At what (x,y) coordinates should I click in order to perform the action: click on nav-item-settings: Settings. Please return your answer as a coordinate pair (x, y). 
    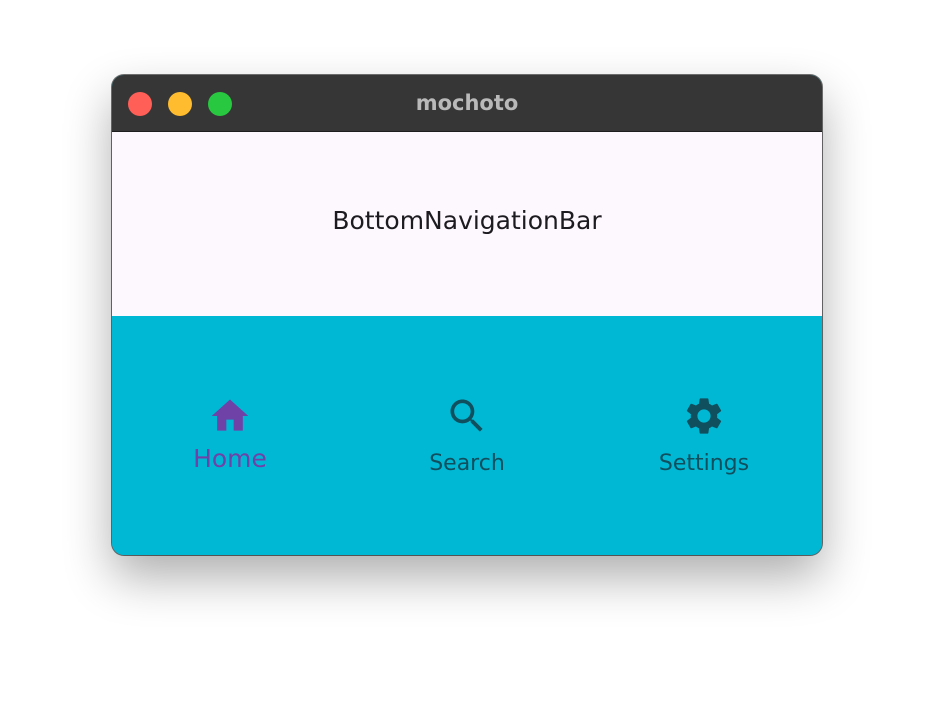
    Looking at the image, I should click on (704, 435).